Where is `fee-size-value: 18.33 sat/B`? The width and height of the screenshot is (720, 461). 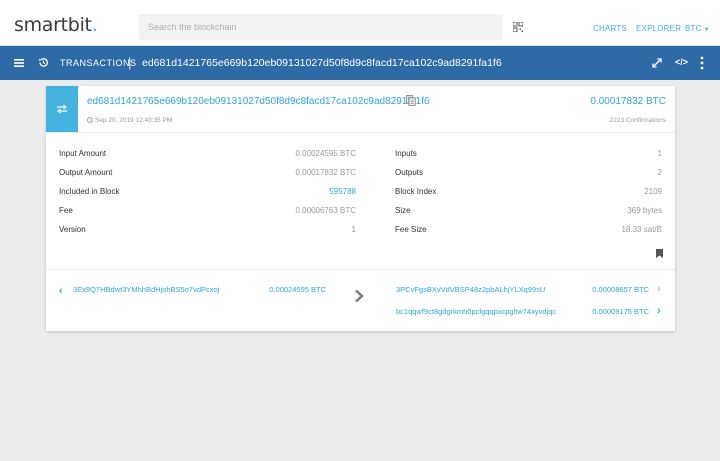 fee-size-value: 18.33 sat/B is located at coordinates (641, 229).